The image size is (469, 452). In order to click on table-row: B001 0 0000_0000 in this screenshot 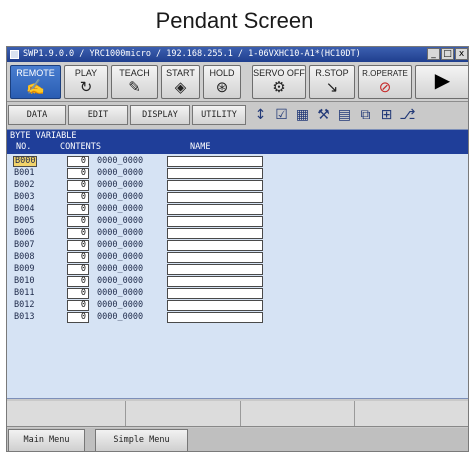, I will do `click(237, 174)`.